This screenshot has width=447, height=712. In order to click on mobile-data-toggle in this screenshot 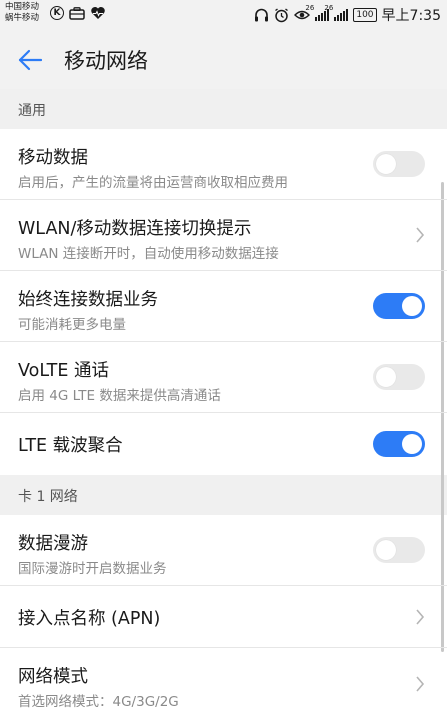, I will do `click(399, 164)`.